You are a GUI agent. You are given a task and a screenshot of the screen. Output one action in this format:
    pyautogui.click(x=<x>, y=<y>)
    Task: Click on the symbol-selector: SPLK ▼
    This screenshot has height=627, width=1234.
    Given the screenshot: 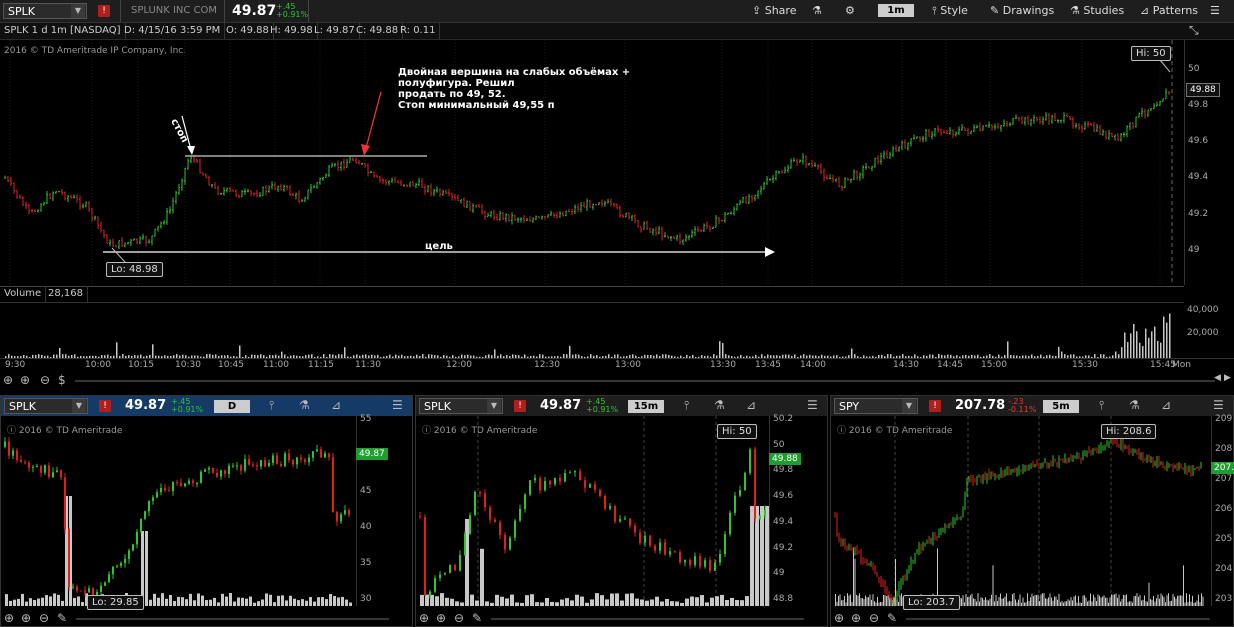 What is the action you would take?
    pyautogui.click(x=45, y=11)
    